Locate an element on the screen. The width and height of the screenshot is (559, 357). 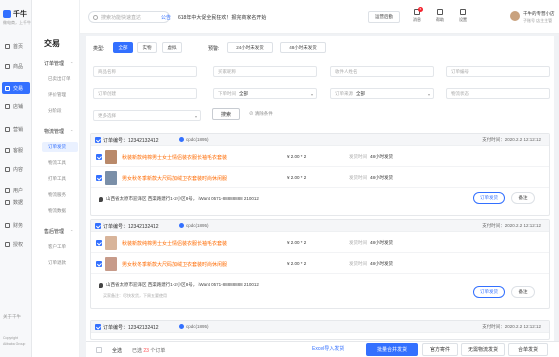
header-bell-button: 5 消息 is located at coordinates (417, 15).